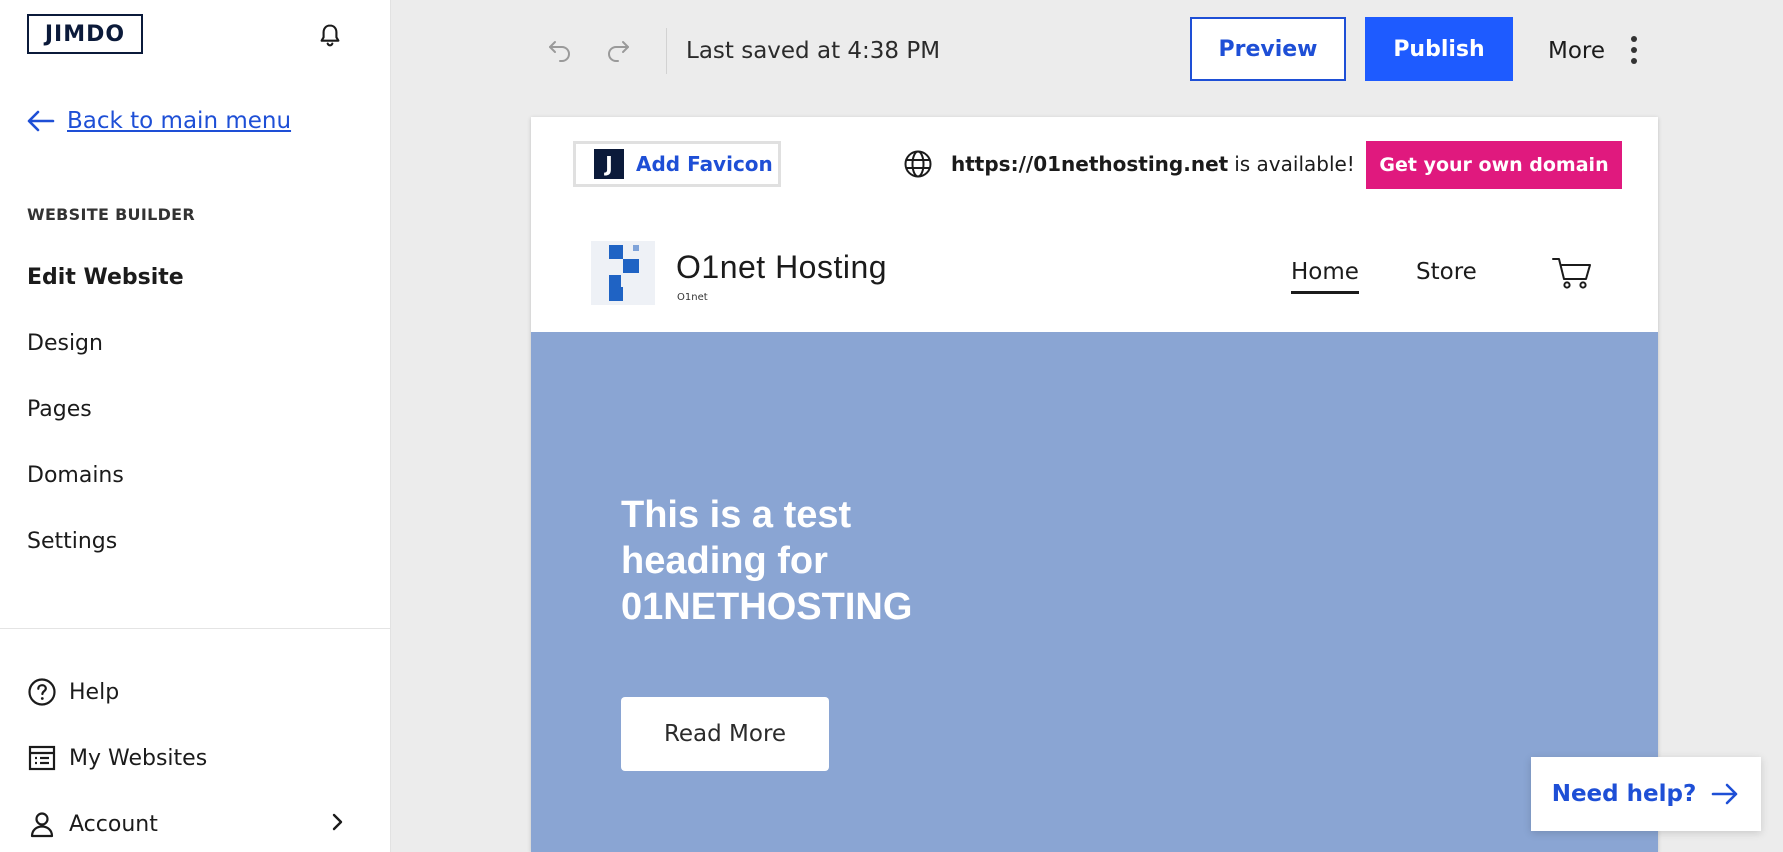  Describe the element at coordinates (187, 692) in the screenshot. I see `sidebar-item-help: Help` at that location.